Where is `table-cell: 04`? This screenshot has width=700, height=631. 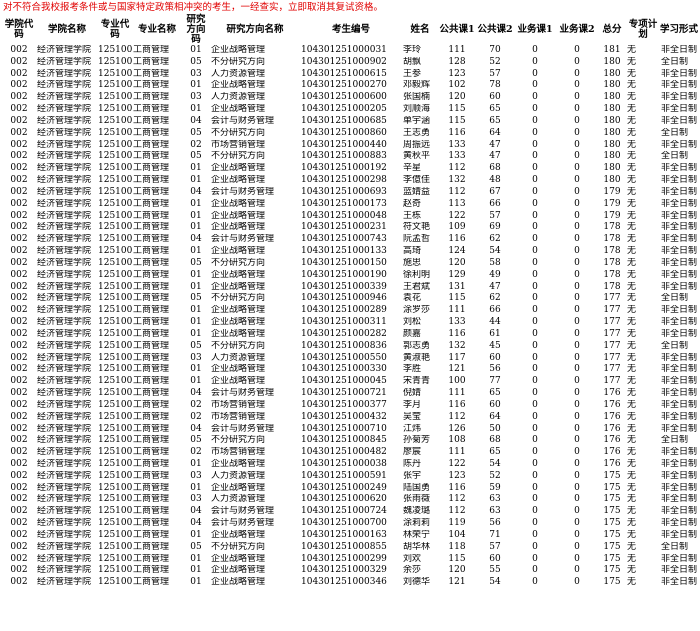 table-cell: 04 is located at coordinates (196, 239).